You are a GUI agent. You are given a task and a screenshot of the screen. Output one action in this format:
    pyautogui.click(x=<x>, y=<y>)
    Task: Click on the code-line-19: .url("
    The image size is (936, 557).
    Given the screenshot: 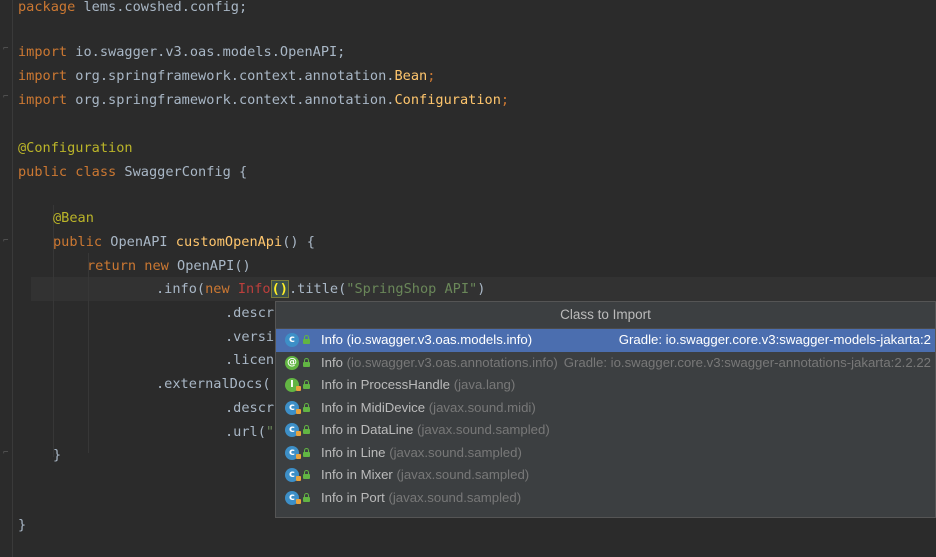 What is the action you would take?
    pyautogui.click(x=249, y=432)
    